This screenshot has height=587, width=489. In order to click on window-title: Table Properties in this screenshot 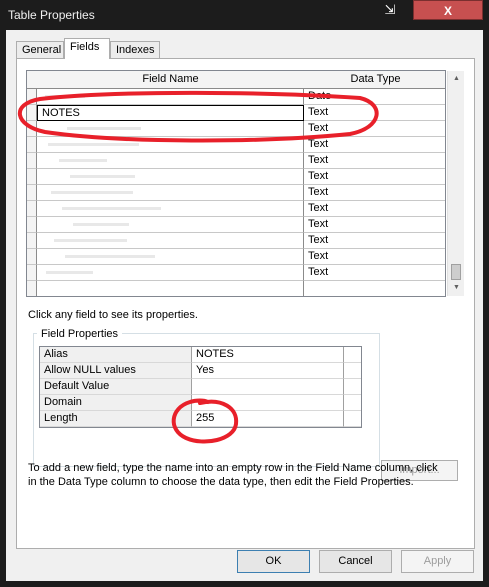, I will do `click(51, 15)`.